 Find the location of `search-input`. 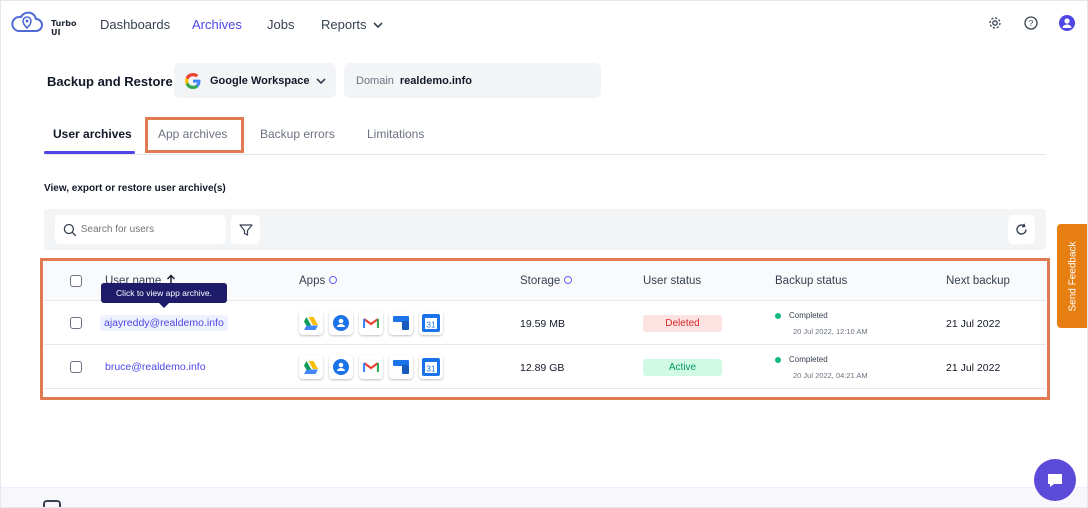

search-input is located at coordinates (149, 229).